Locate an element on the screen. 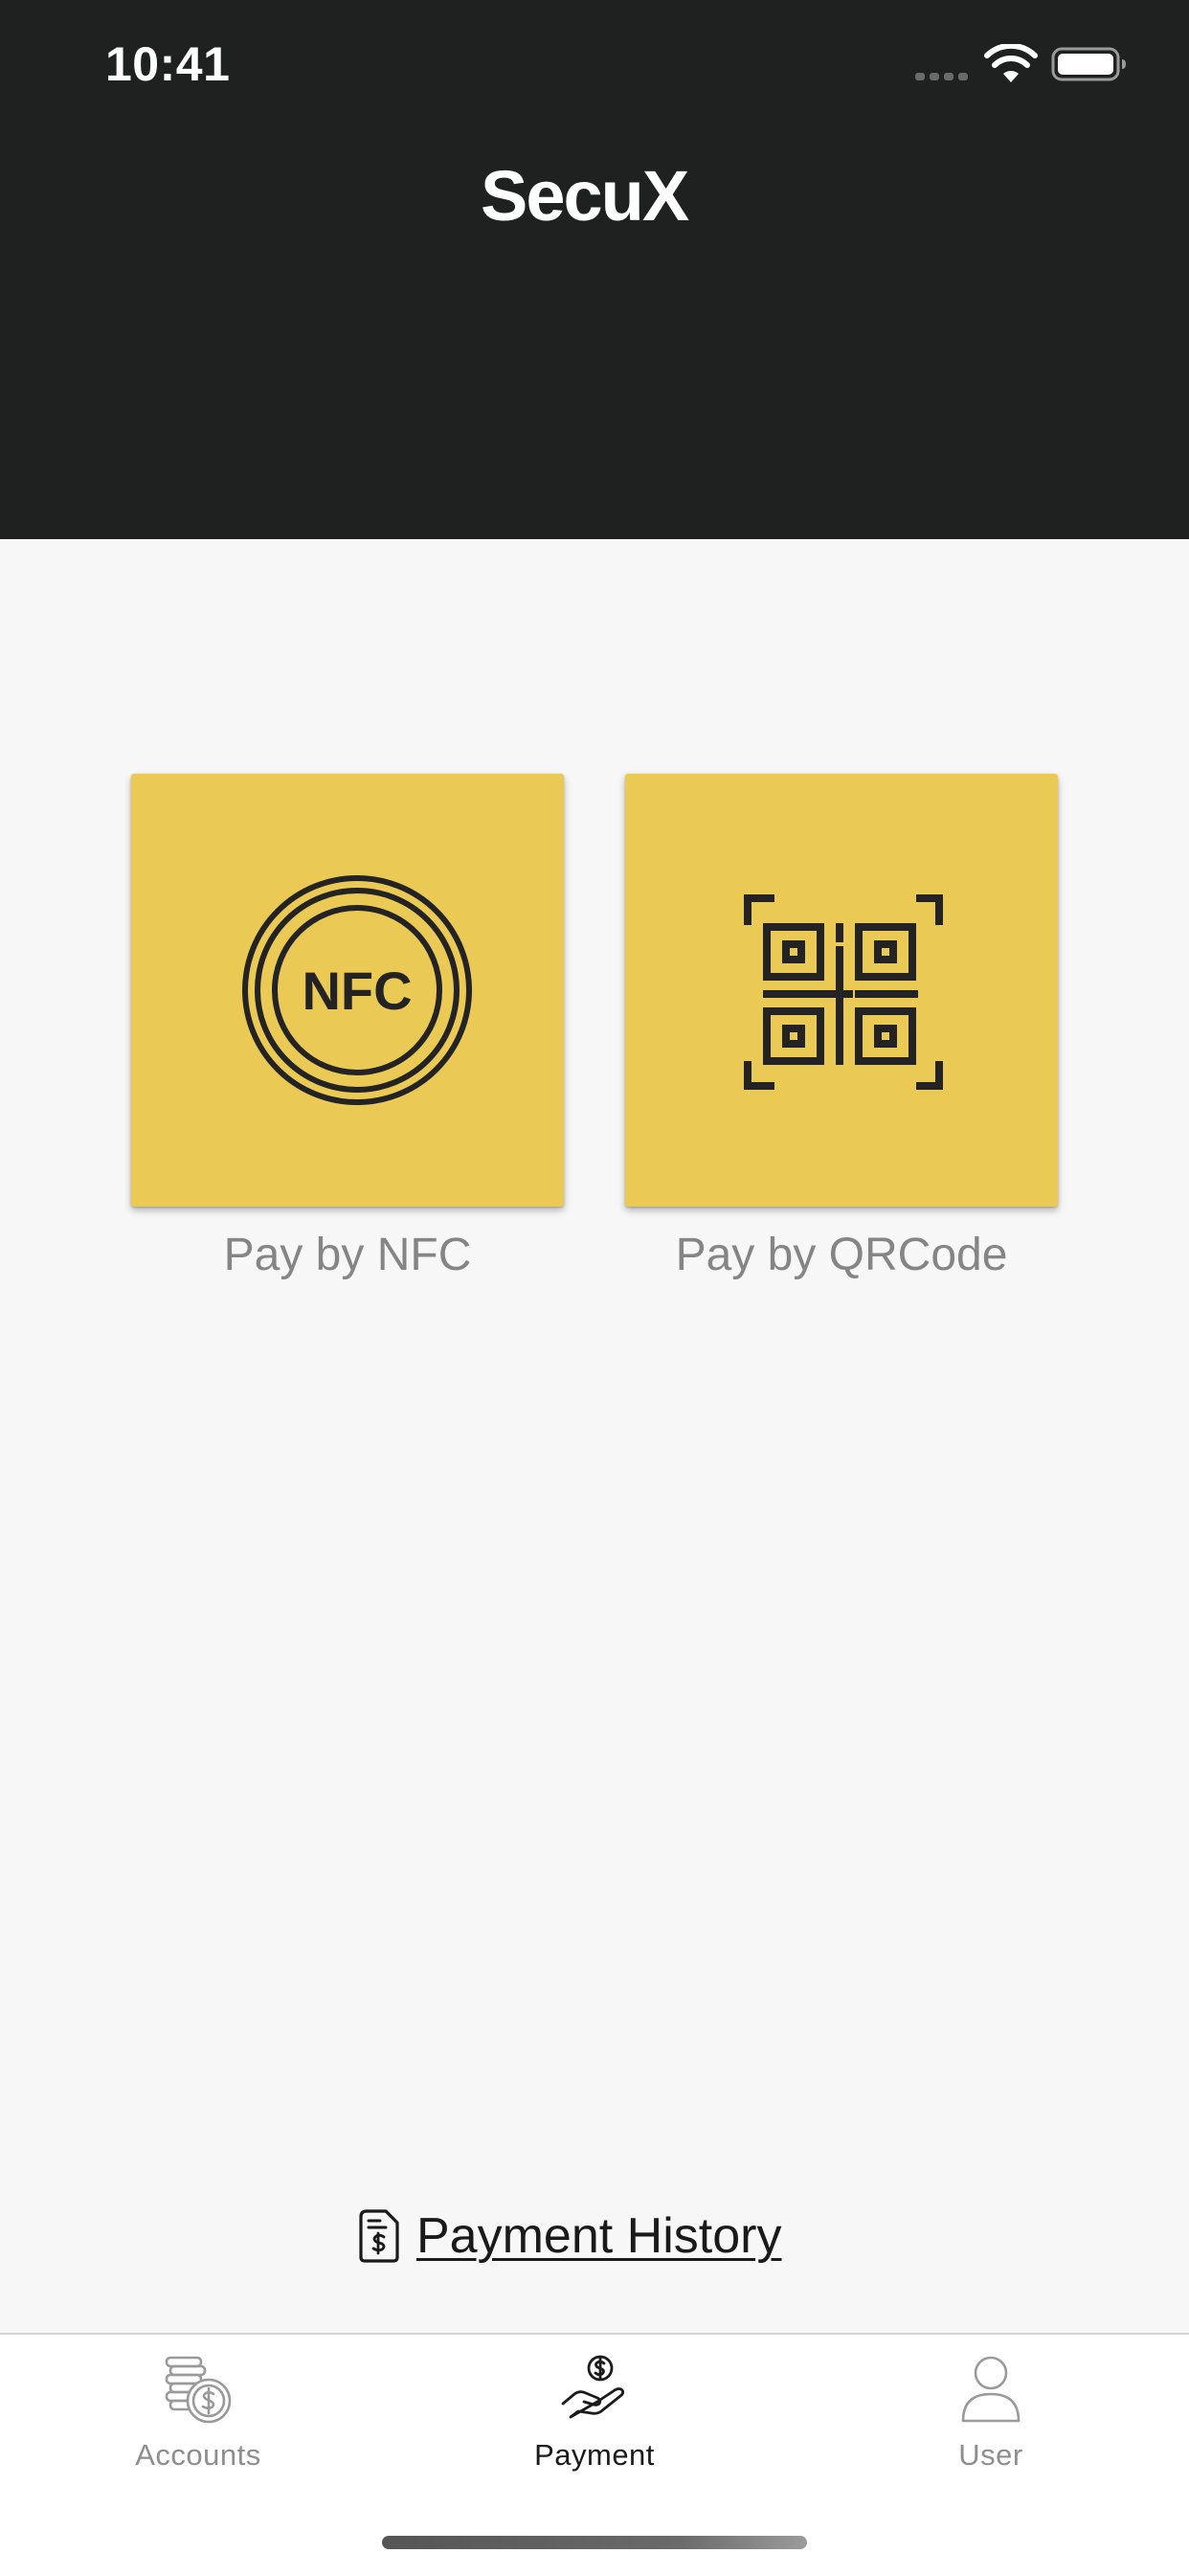  status-time: 10:41 is located at coordinates (168, 64).